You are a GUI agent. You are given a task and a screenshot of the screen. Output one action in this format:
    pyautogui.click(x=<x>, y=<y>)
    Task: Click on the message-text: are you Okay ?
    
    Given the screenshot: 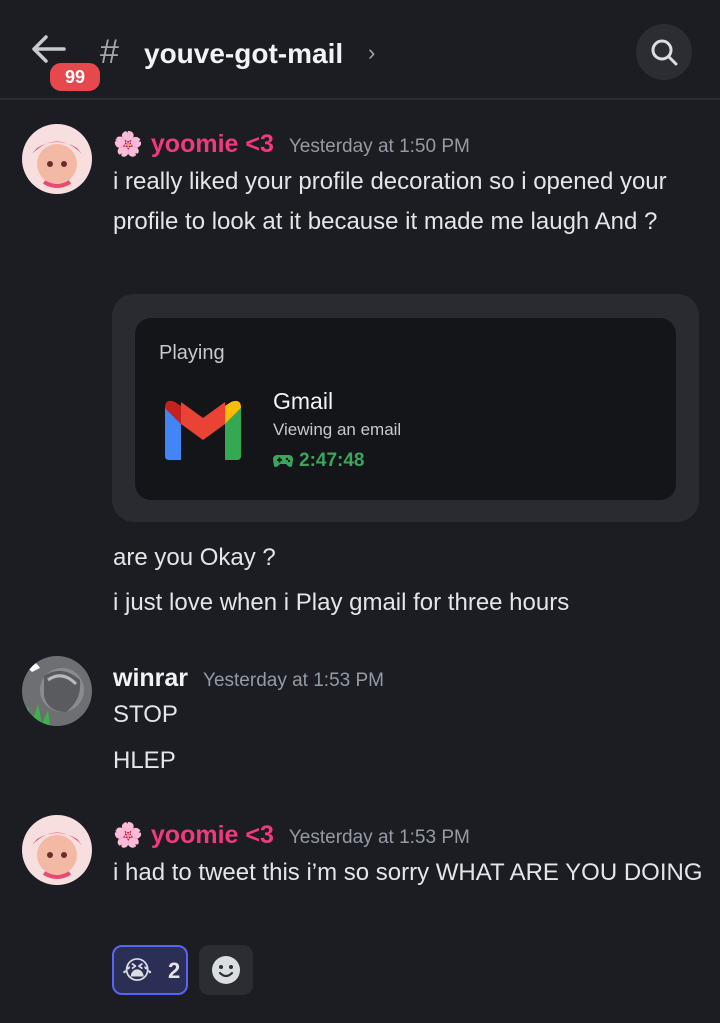 What is the action you would take?
    pyautogui.click(x=194, y=557)
    